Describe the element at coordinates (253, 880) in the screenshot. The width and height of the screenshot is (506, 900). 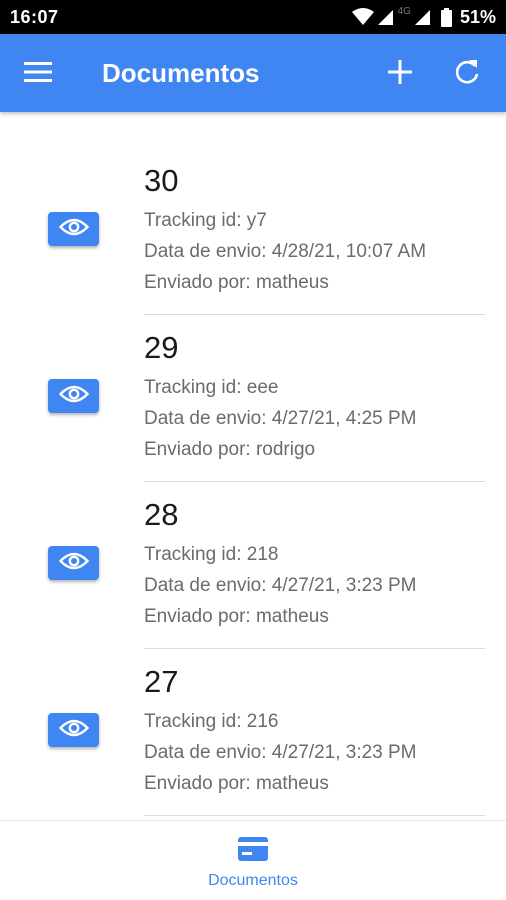
I see `tab-label: Documentos` at that location.